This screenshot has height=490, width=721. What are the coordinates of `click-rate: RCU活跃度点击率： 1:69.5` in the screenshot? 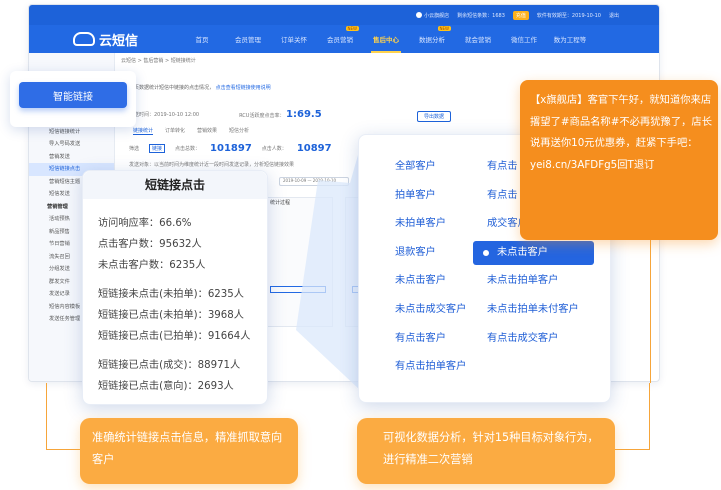 It's located at (280, 114).